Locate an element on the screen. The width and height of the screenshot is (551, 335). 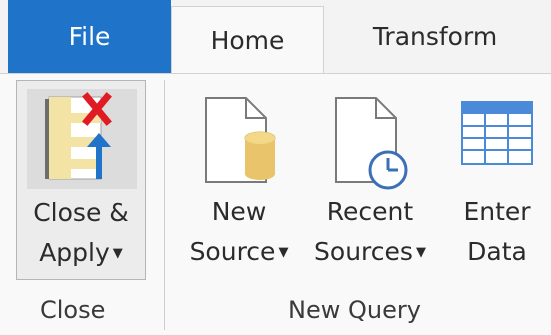
close-apply-label-line2-wrap: Apply ▼ is located at coordinates (81, 253).